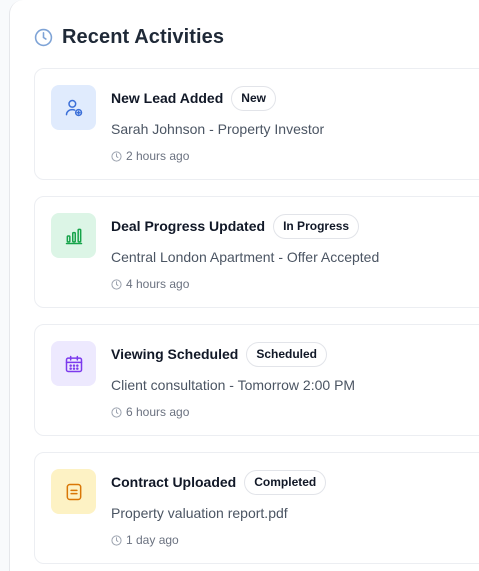 The width and height of the screenshot is (479, 571). What do you see at coordinates (285, 482) in the screenshot?
I see `status-badge: Completed` at bounding box center [285, 482].